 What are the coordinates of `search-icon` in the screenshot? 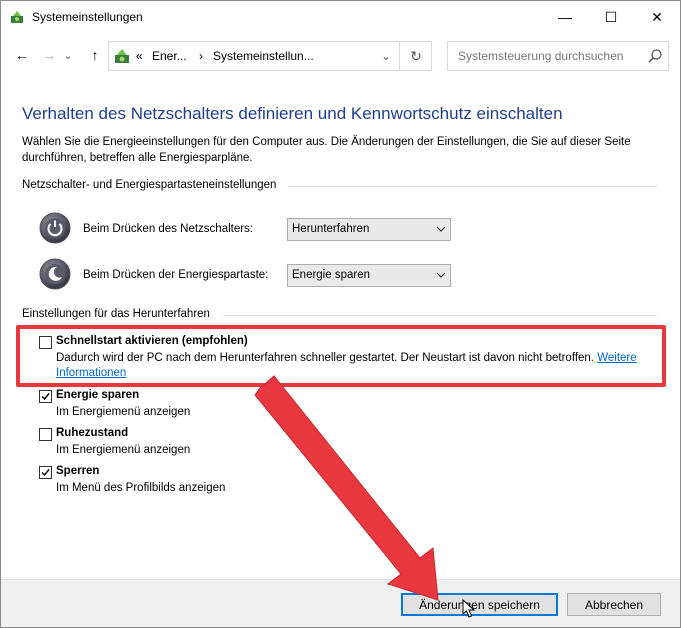 It's located at (655, 56).